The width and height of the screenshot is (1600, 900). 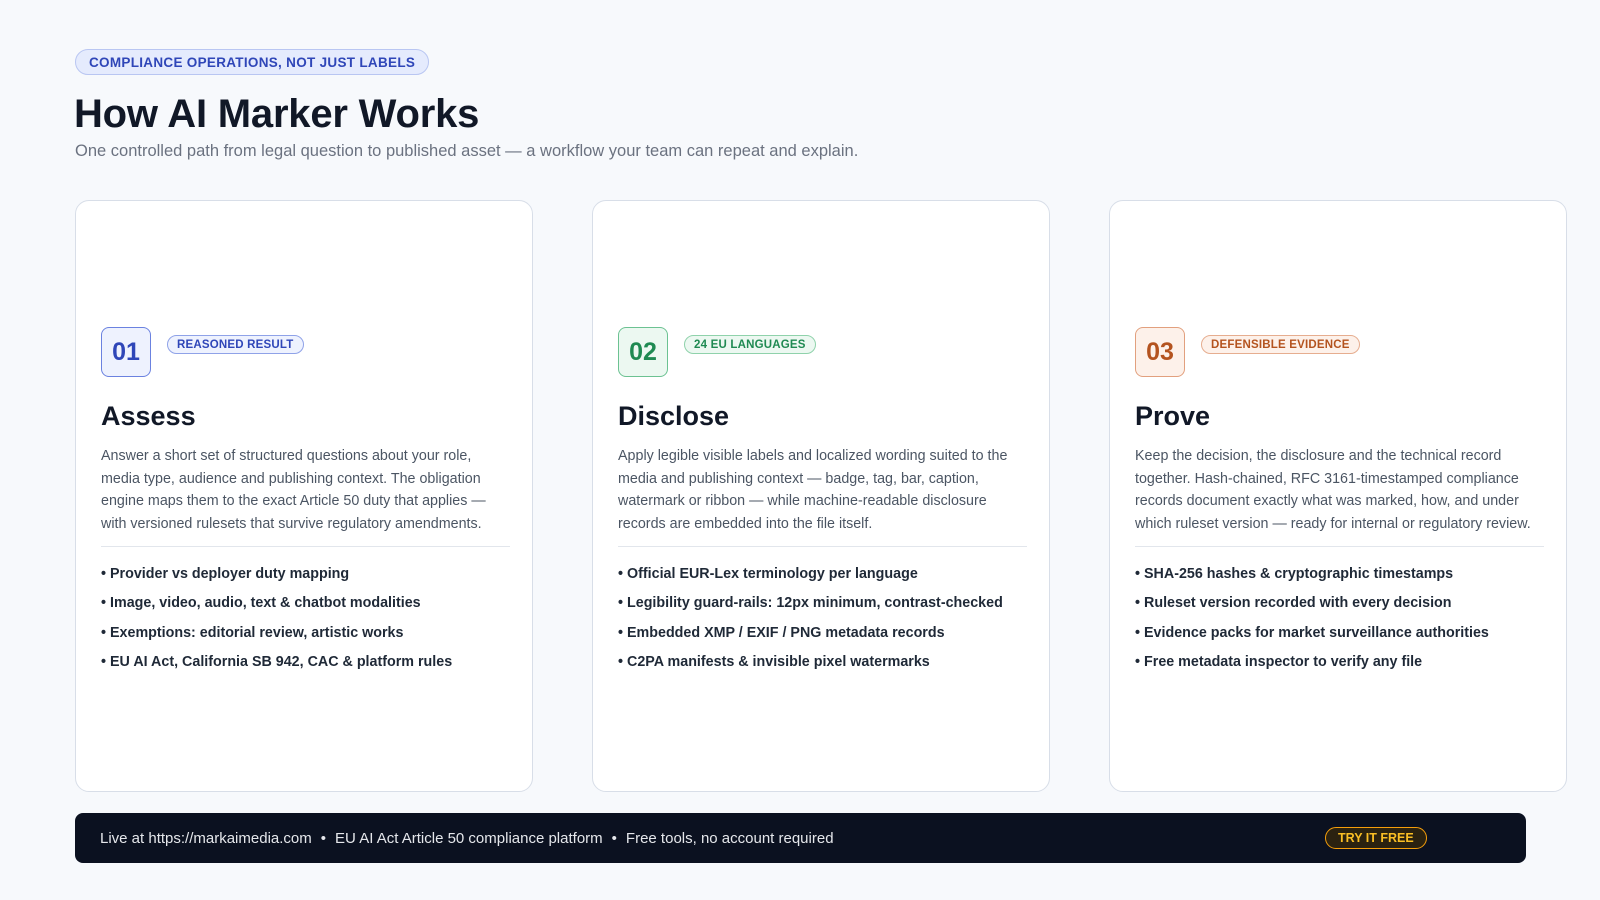 What do you see at coordinates (750, 344) in the screenshot?
I see `step-tag: 24 EU LANGUAGES` at bounding box center [750, 344].